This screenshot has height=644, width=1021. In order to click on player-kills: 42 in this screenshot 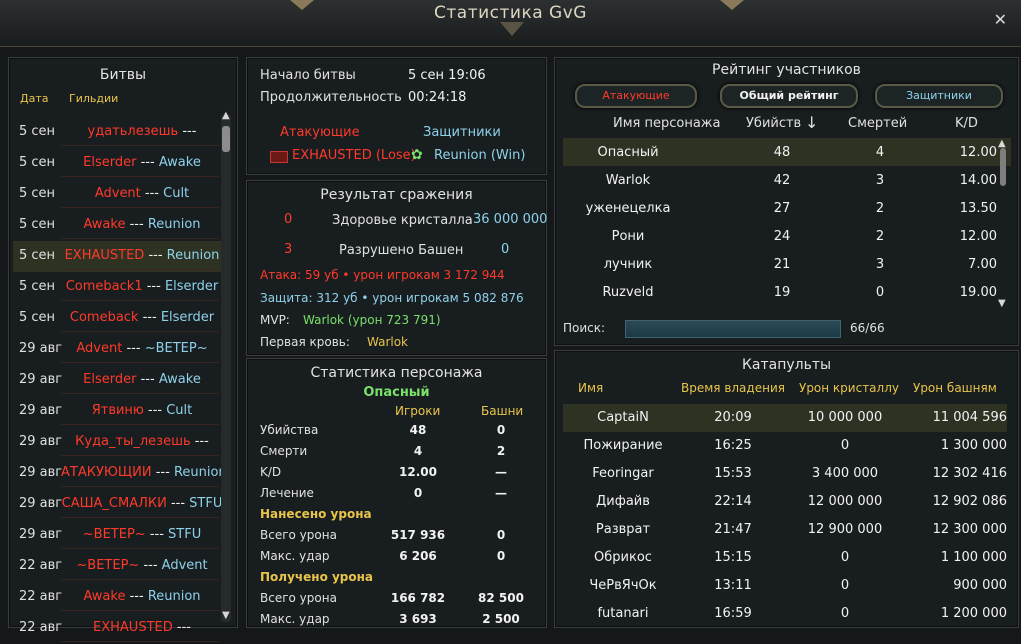, I will do `click(782, 180)`.